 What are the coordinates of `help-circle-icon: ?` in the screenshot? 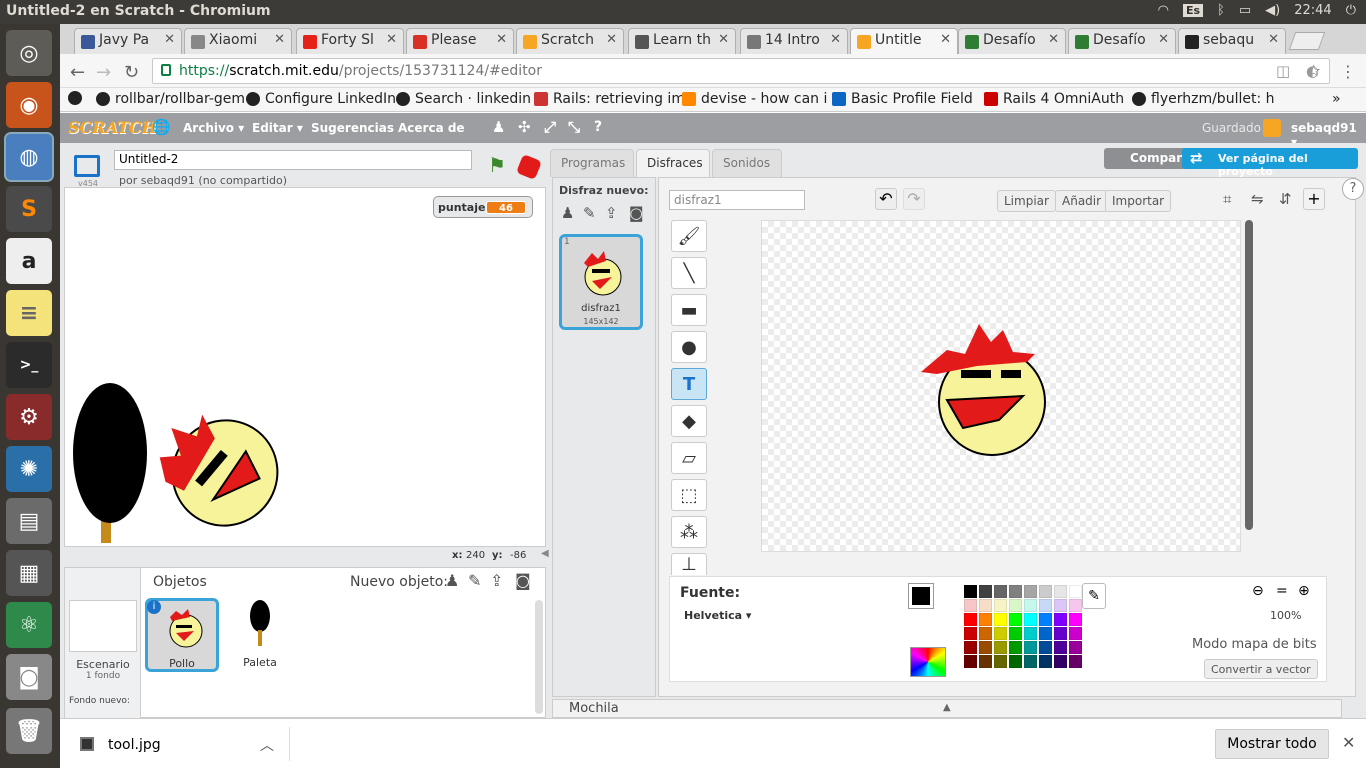 It's located at (1353, 189).